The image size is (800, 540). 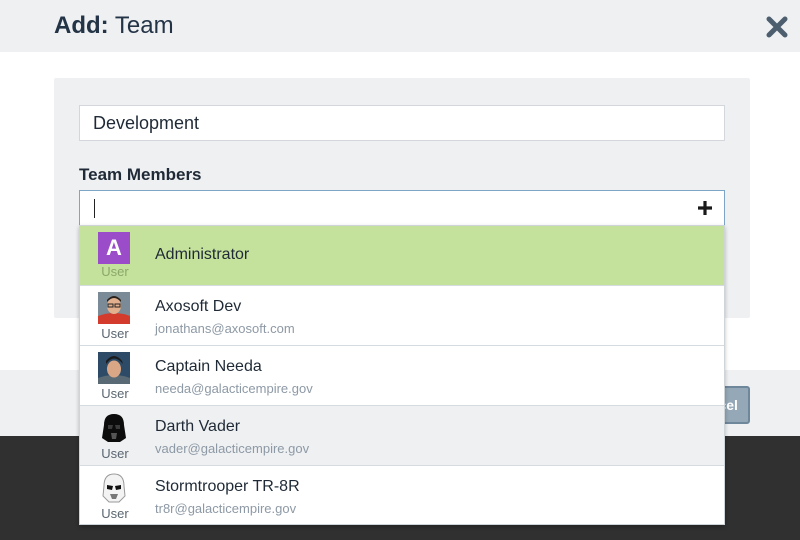 I want to click on dialog-title: Add: Team, so click(x=114, y=26).